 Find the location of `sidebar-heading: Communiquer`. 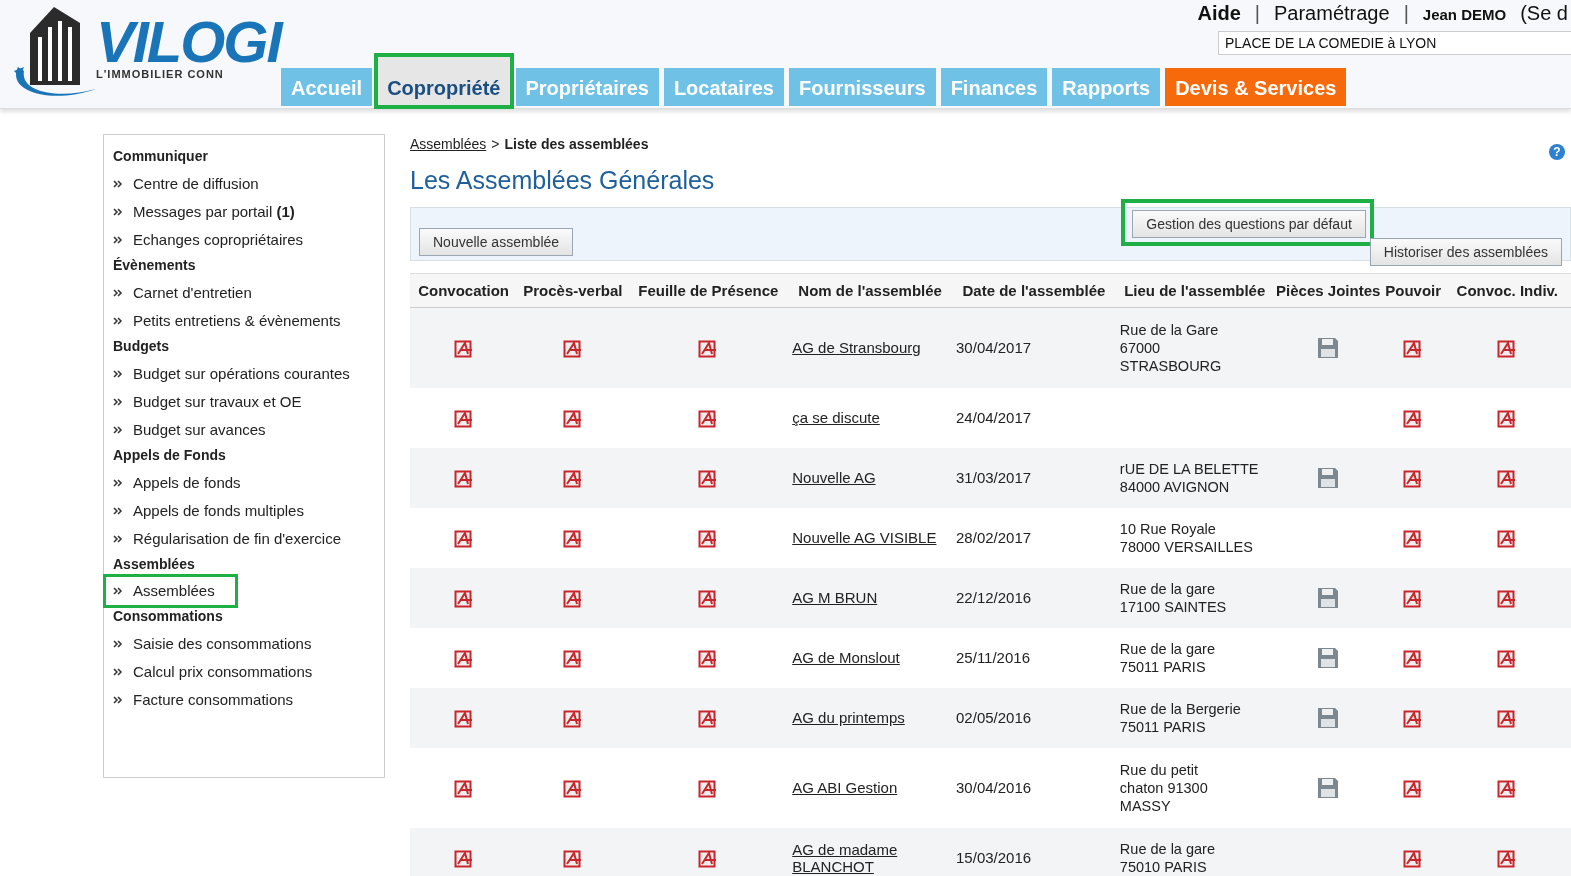

sidebar-heading: Communiquer is located at coordinates (161, 156).